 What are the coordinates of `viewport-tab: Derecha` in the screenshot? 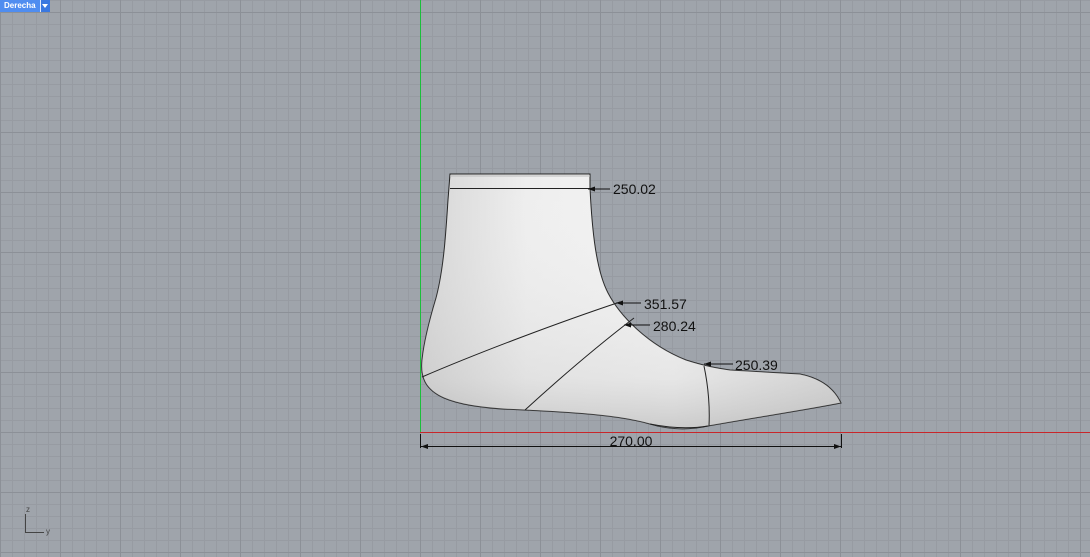 It's located at (25, 6).